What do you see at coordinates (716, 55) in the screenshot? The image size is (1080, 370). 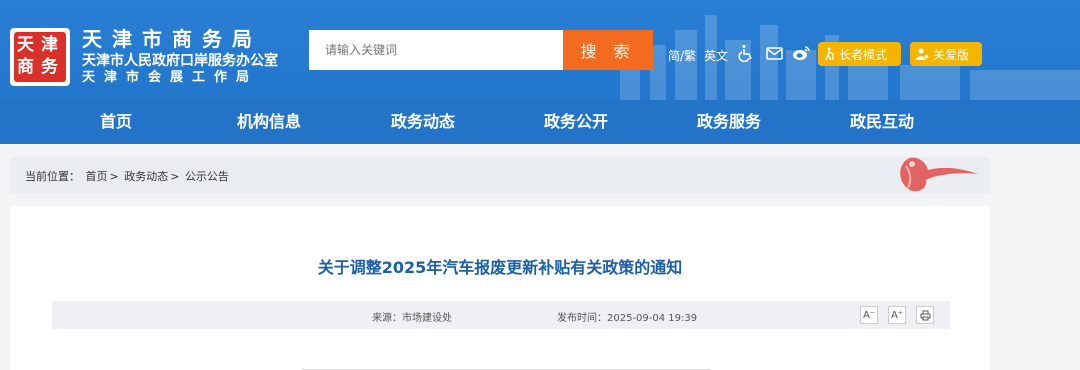 I see `lang-english-link: 英文` at bounding box center [716, 55].